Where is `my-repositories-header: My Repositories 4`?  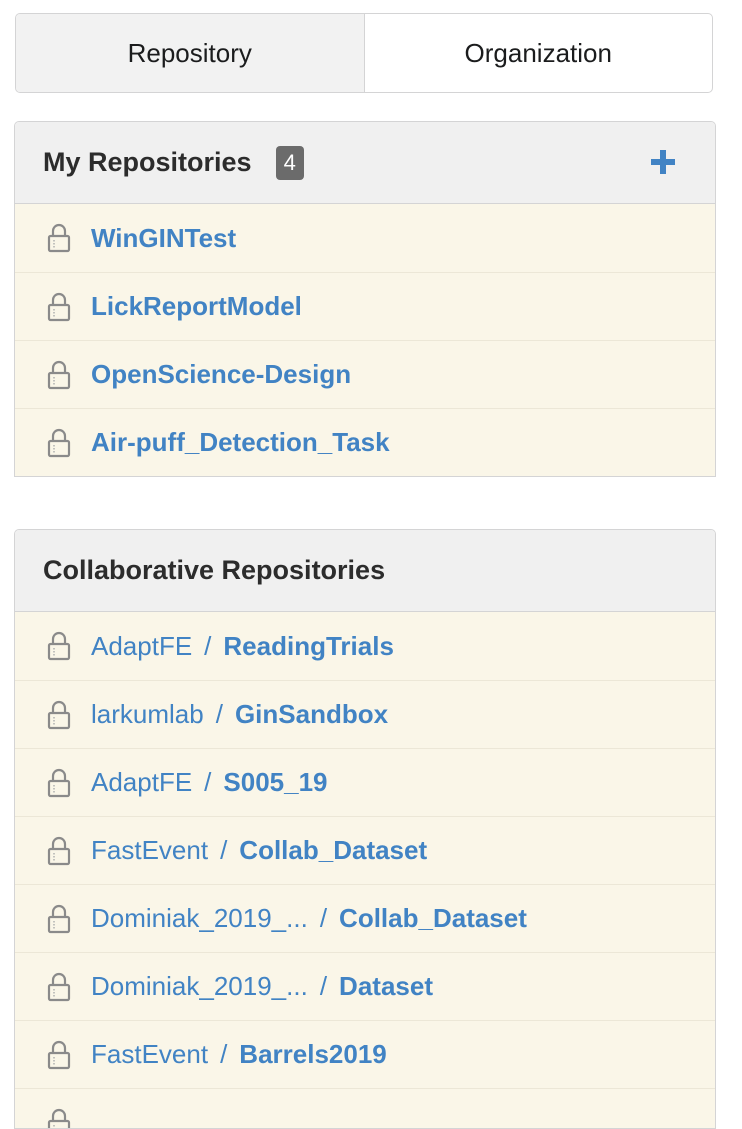
my-repositories-header: My Repositories 4 is located at coordinates (365, 163).